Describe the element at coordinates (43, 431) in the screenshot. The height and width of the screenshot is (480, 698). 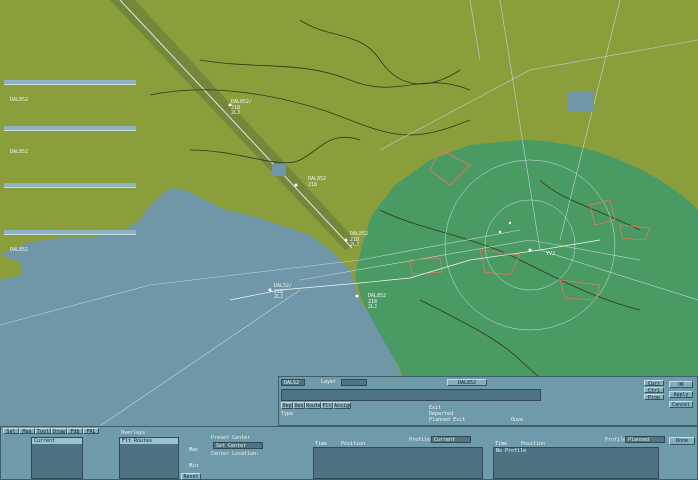
I see `toolbar-tool: Tool` at that location.